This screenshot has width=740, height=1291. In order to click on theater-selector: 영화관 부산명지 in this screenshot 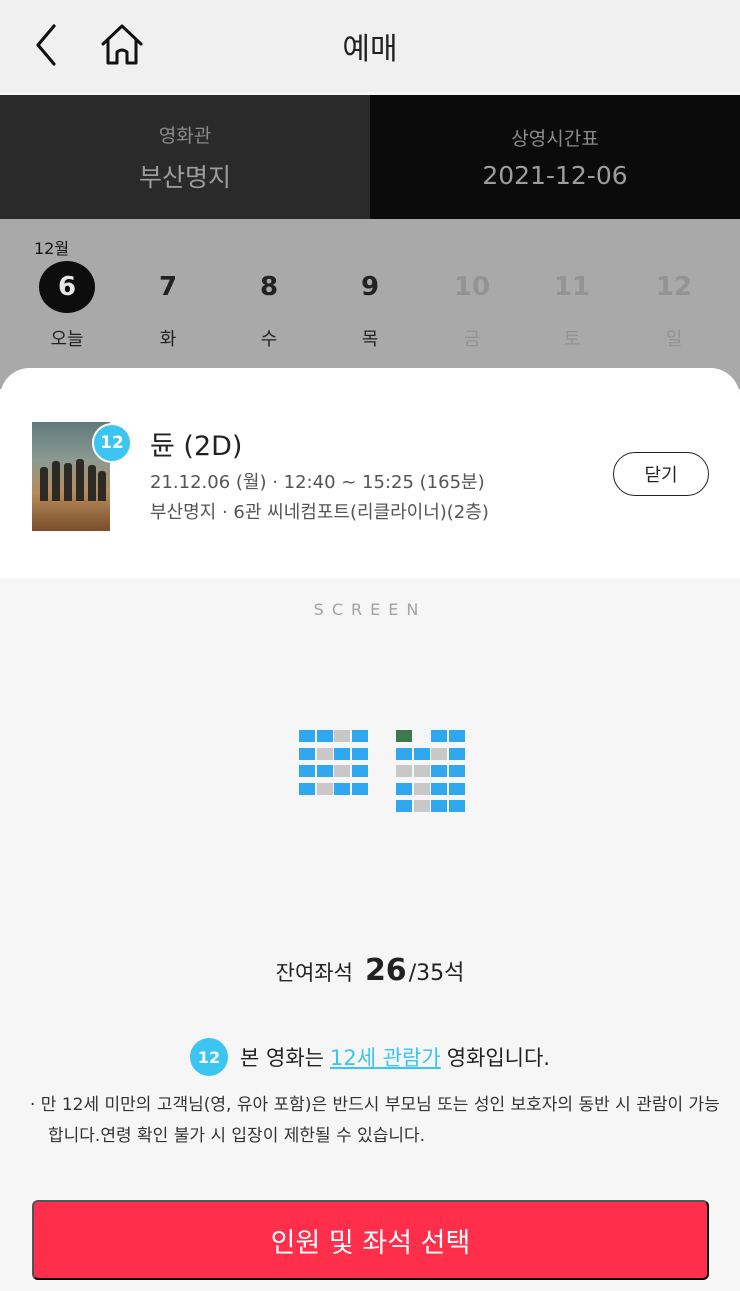, I will do `click(185, 157)`.